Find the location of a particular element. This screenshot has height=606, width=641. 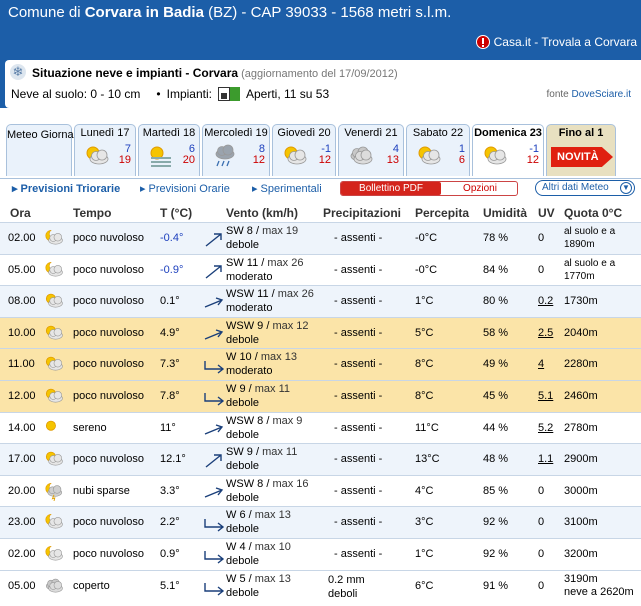

row-temperature: 0.9° is located at coordinates (170, 553).